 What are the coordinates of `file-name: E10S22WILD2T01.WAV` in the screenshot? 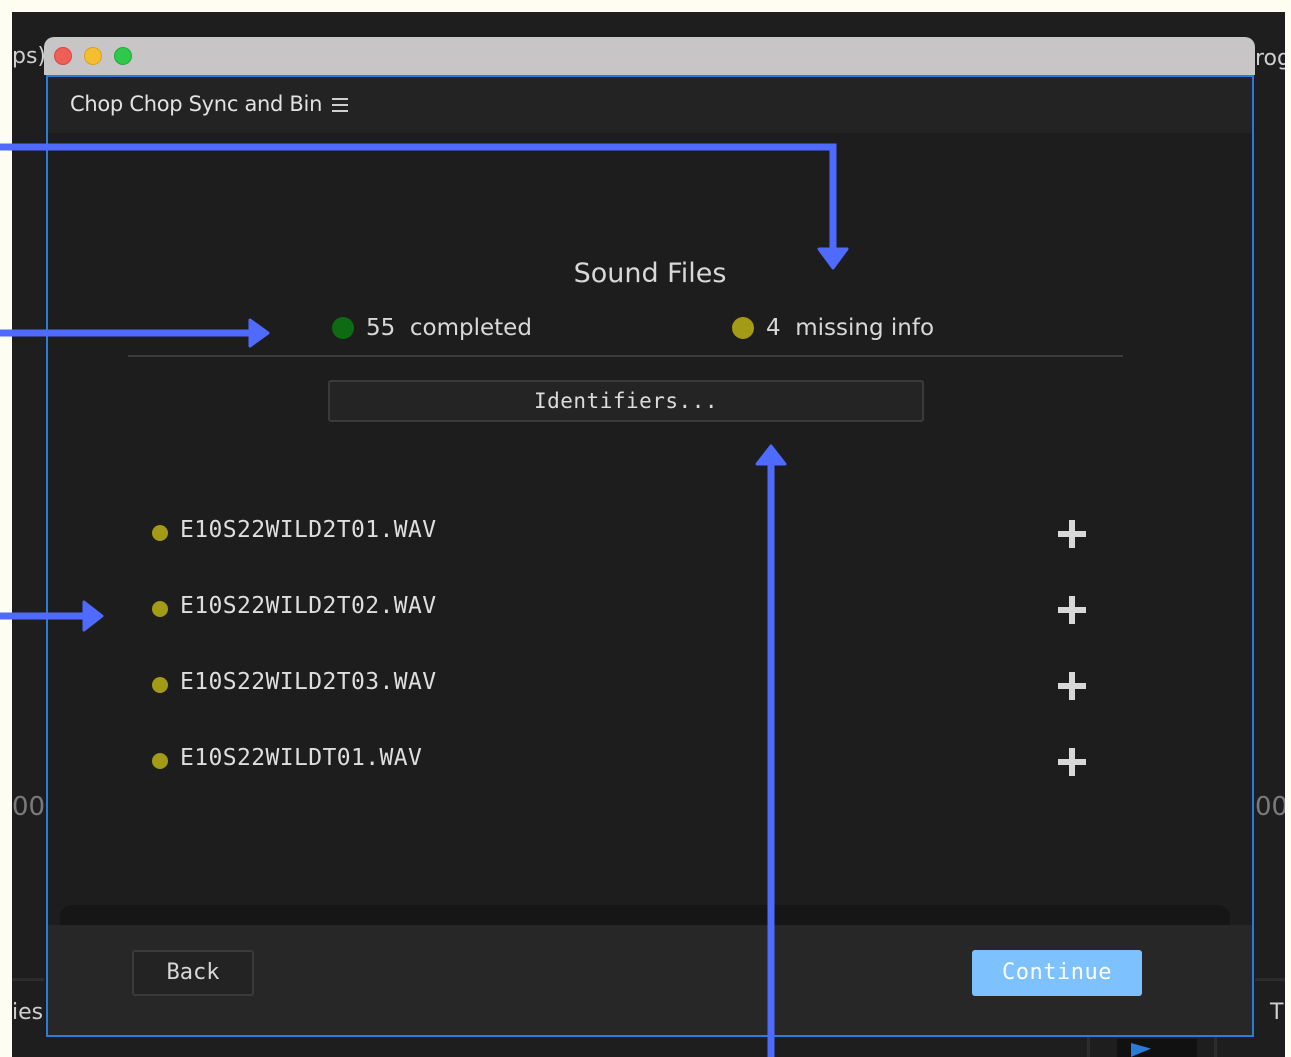 It's located at (308, 530).